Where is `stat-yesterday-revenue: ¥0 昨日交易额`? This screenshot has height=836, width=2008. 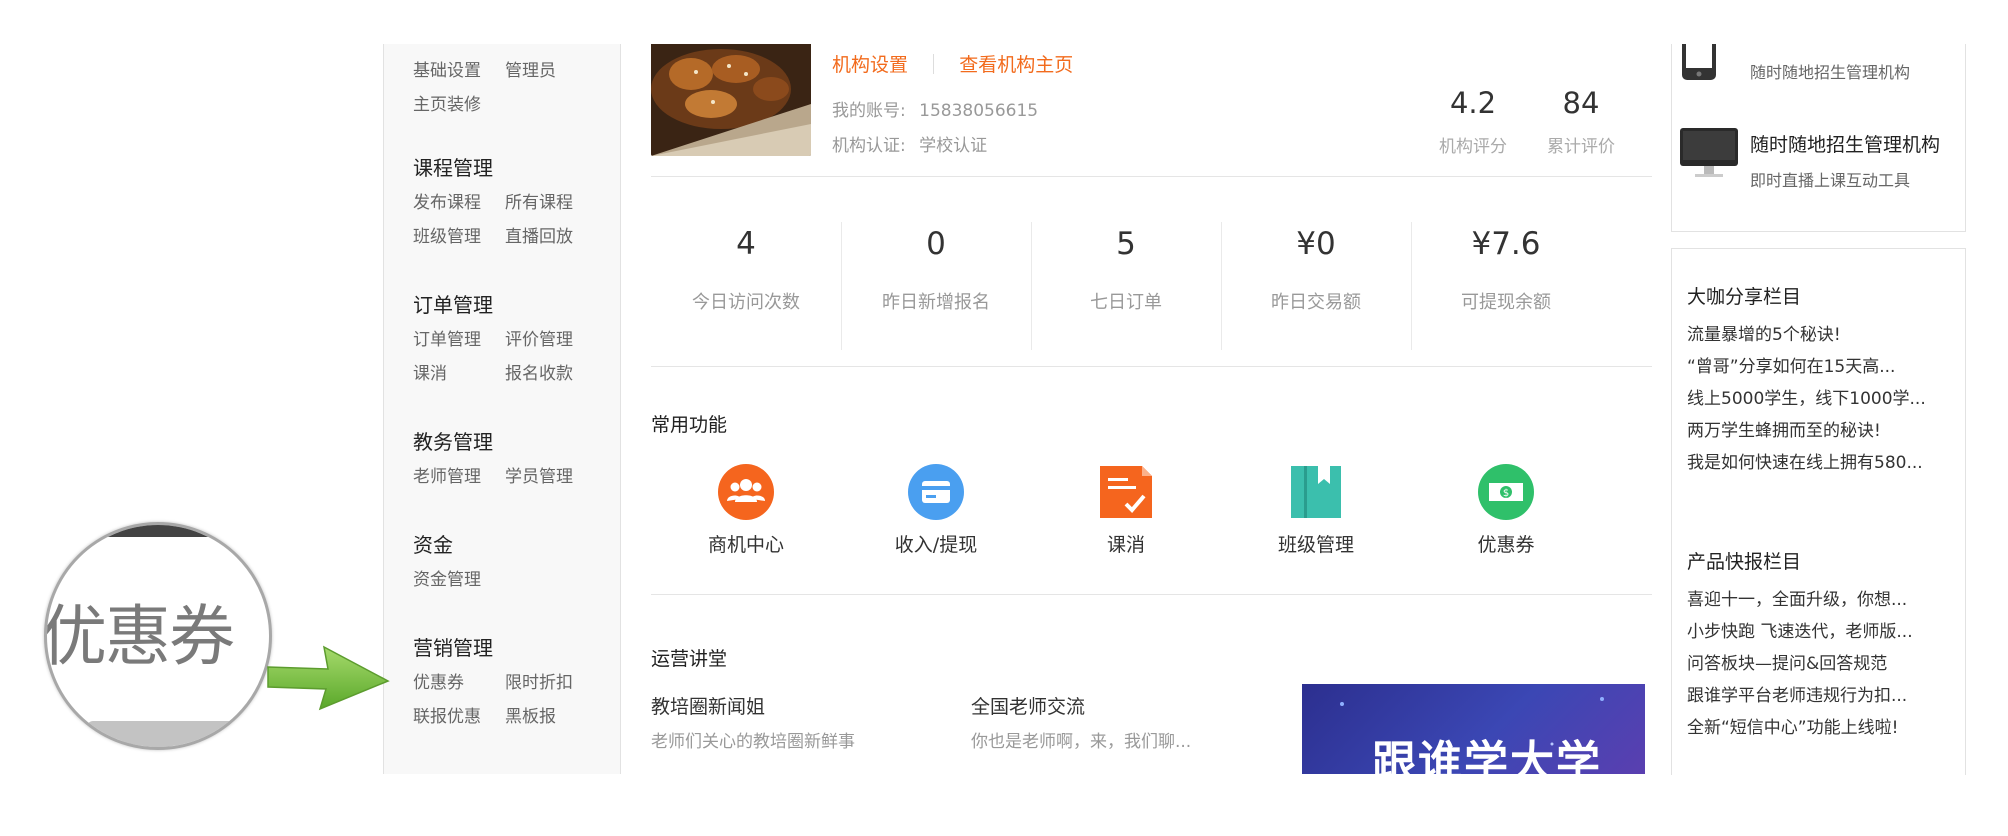
stat-yesterday-revenue: ¥0 昨日交易额 is located at coordinates (1316, 268).